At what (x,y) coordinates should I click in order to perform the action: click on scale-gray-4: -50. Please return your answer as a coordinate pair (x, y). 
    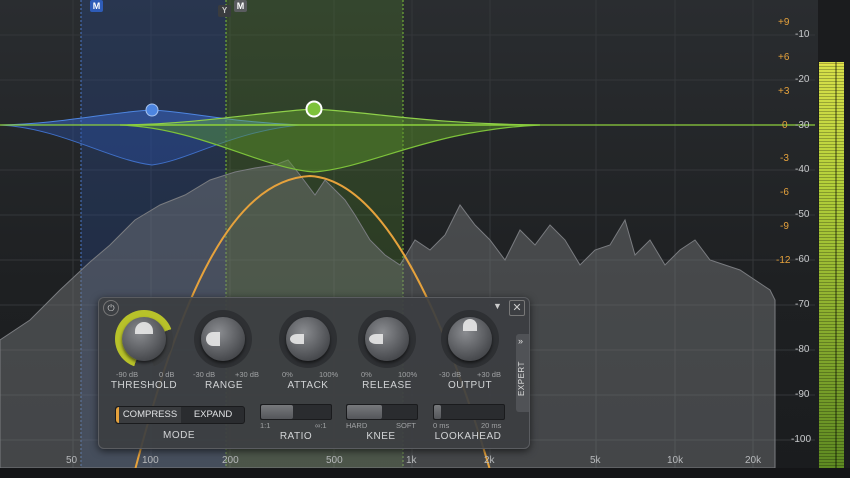
    Looking at the image, I should click on (802, 214).